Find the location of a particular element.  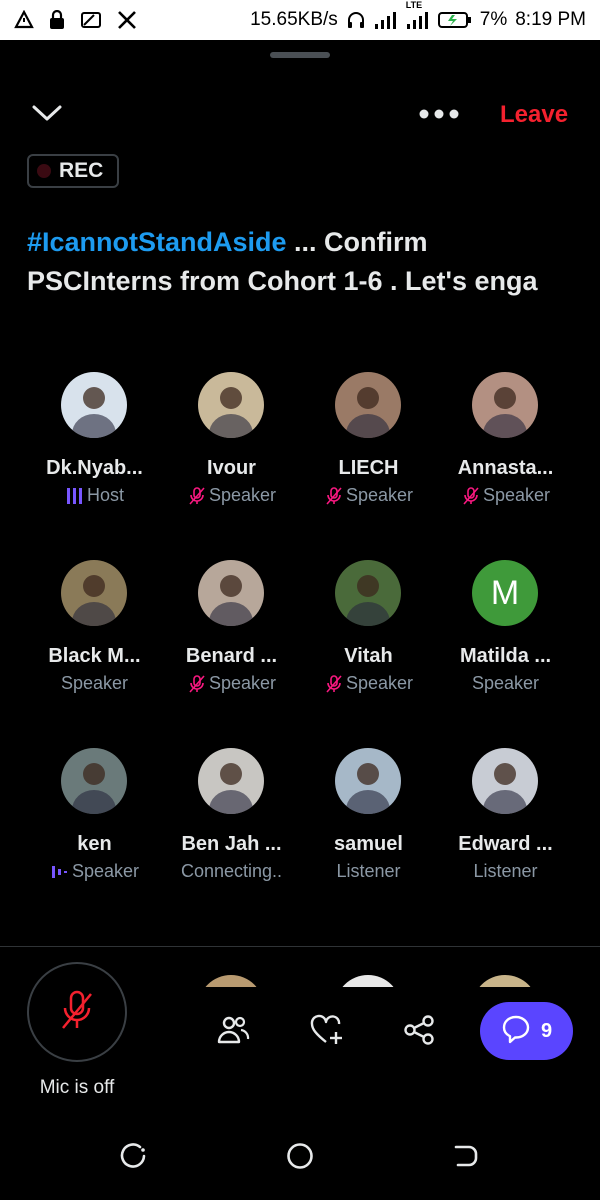

participants-button is located at coordinates (233, 1032).